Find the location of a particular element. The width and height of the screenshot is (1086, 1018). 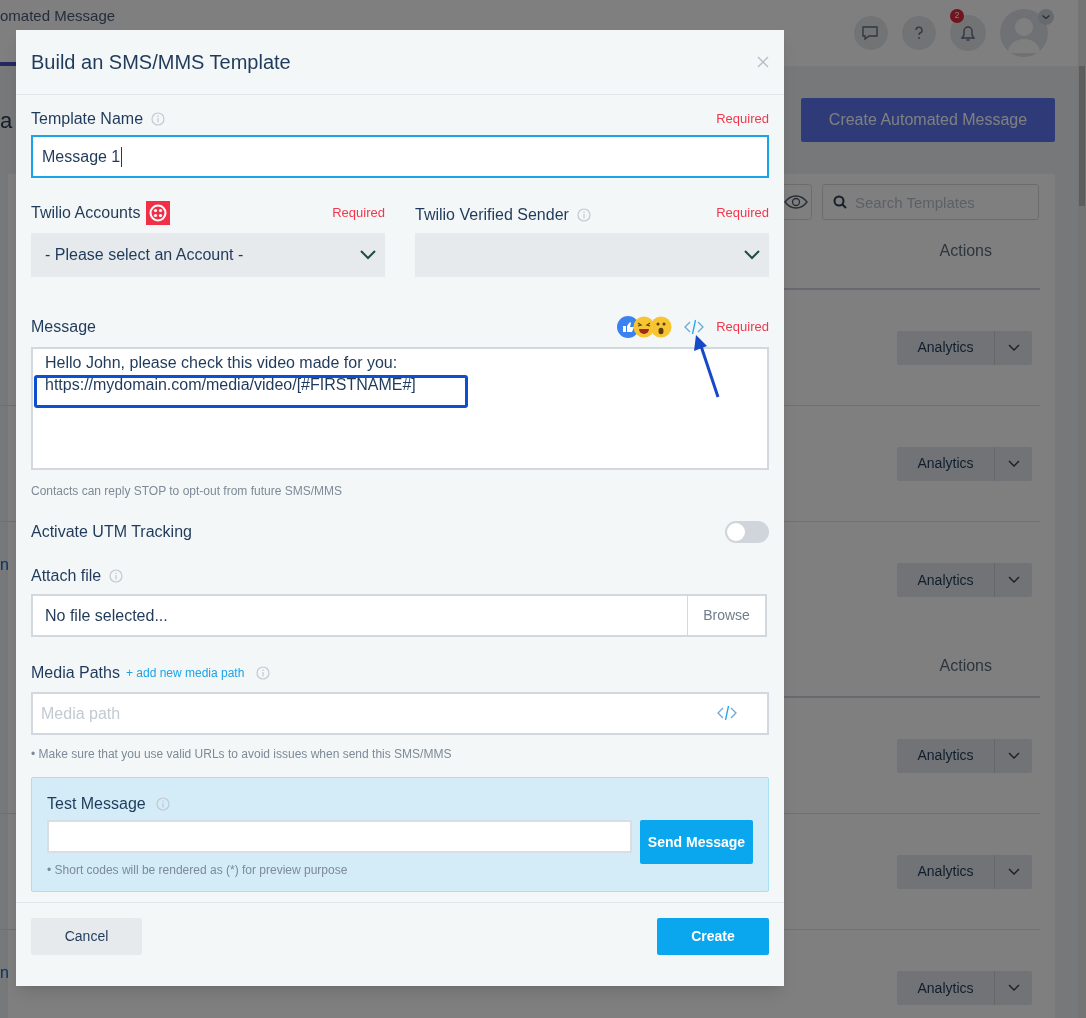

field-label: Attach file is located at coordinates (66, 576).